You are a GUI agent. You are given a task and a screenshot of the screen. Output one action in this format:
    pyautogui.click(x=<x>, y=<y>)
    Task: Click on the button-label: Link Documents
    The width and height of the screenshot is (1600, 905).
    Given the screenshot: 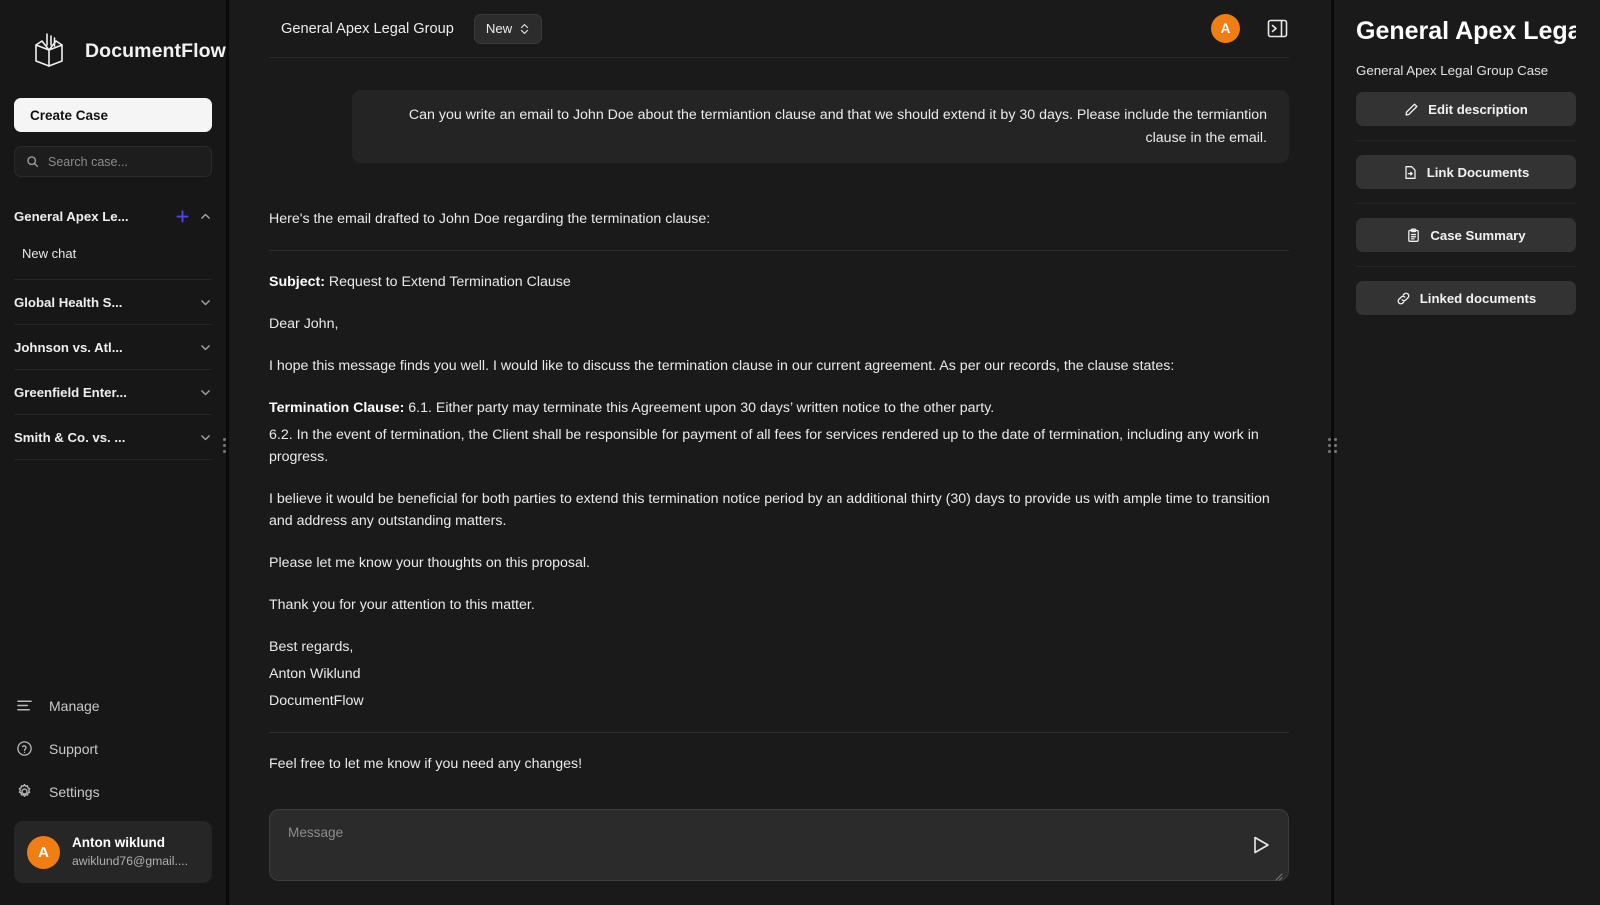 What is the action you would take?
    pyautogui.click(x=1478, y=172)
    